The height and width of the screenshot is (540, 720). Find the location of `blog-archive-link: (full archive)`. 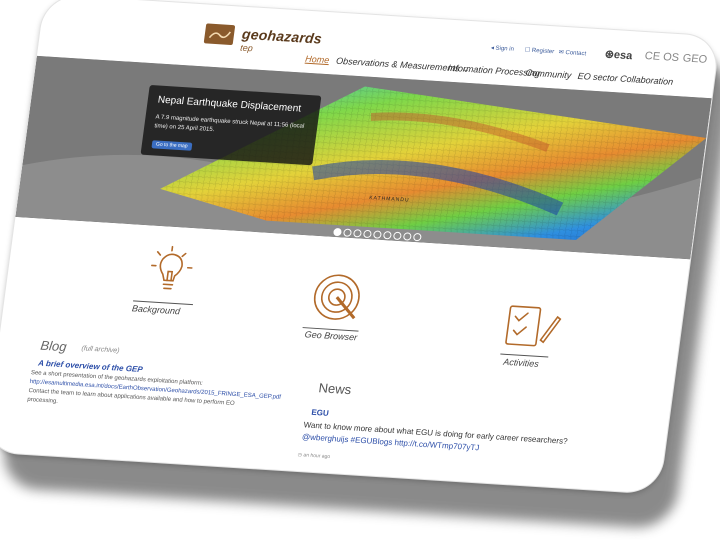

blog-archive-link: (full archive) is located at coordinates (100, 349).